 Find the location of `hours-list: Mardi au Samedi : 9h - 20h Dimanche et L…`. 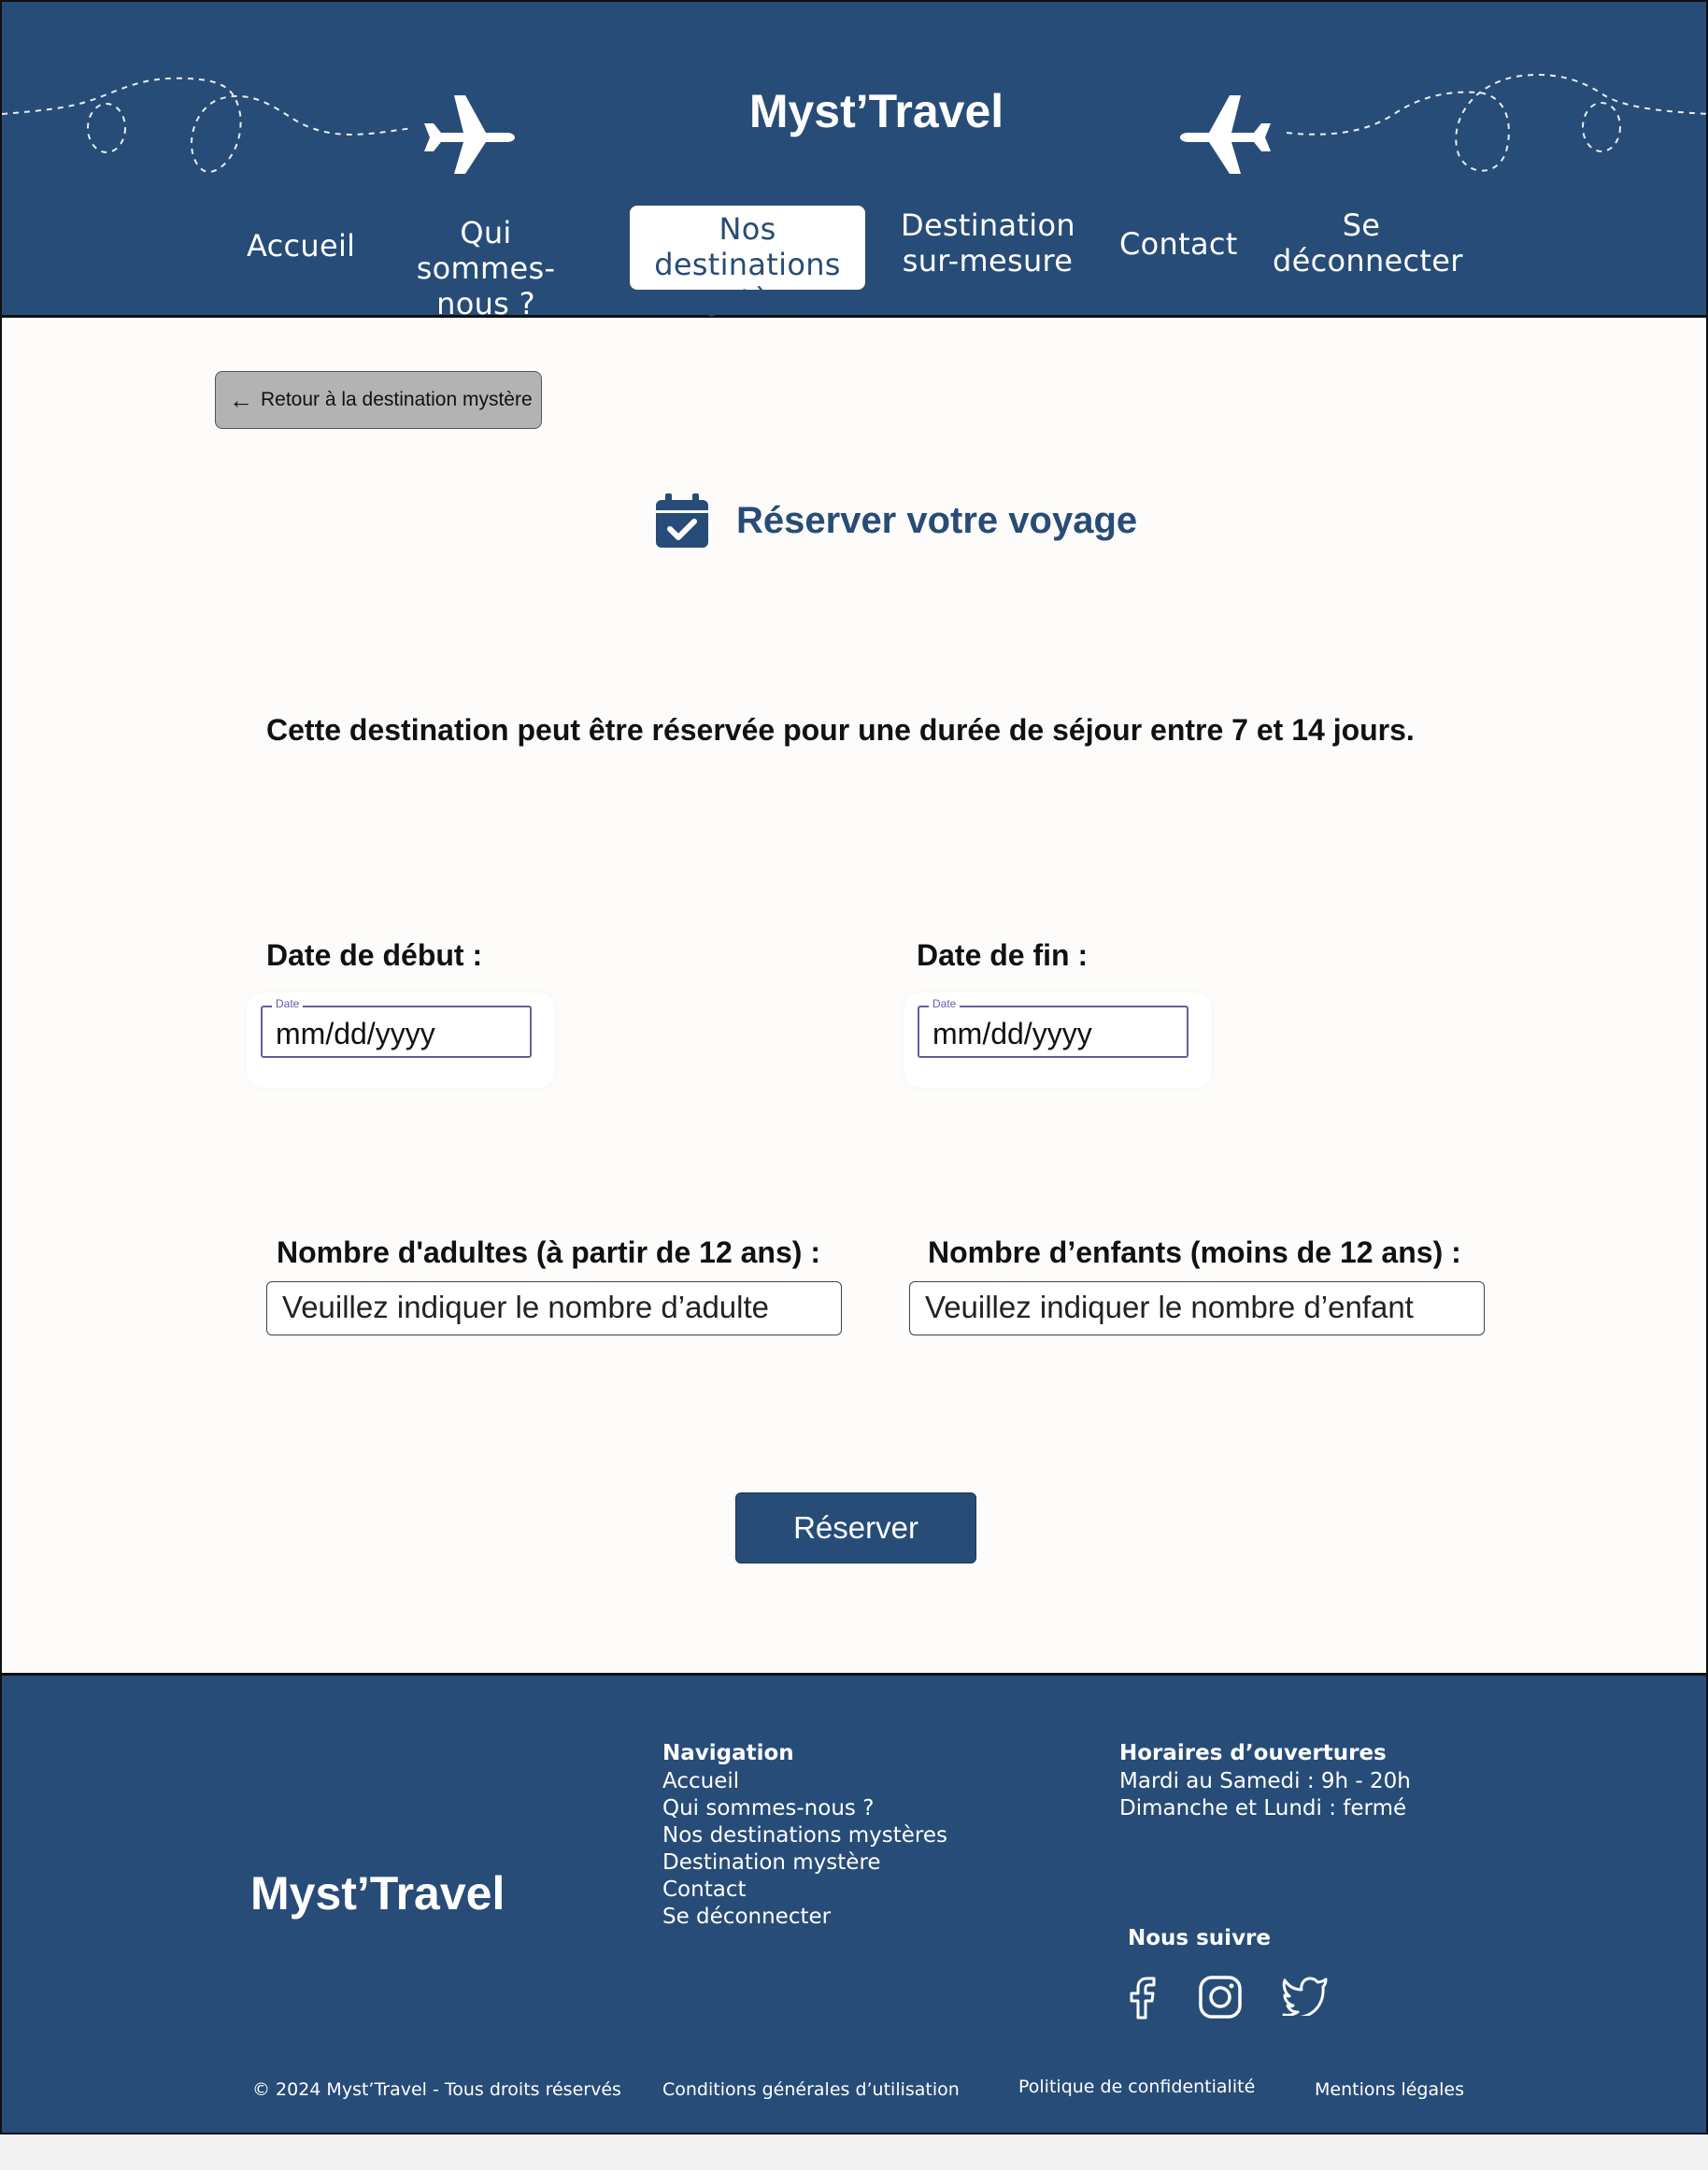

hours-list: Mardi au Samedi : 9h - 20h Dimanche et L… is located at coordinates (1265, 1795).